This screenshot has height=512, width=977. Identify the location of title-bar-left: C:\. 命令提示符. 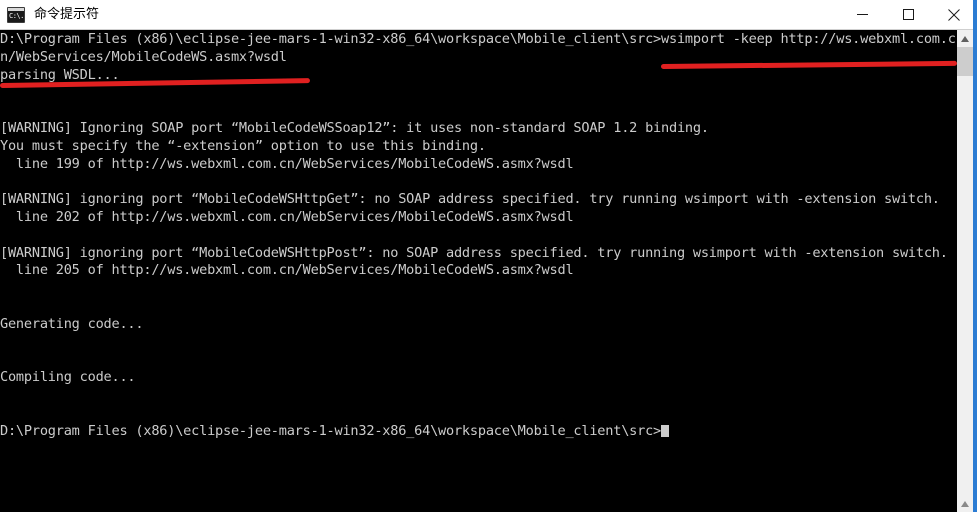
(49, 15).